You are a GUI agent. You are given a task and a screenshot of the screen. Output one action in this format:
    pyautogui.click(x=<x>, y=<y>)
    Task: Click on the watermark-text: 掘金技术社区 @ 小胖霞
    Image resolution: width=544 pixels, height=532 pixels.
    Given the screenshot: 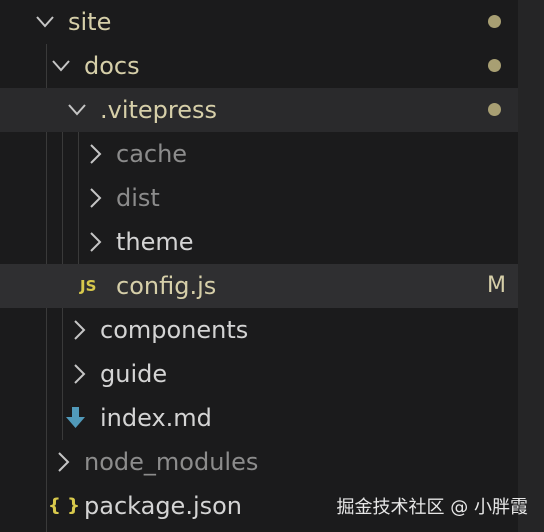 What is the action you would take?
    pyautogui.click(x=432, y=507)
    